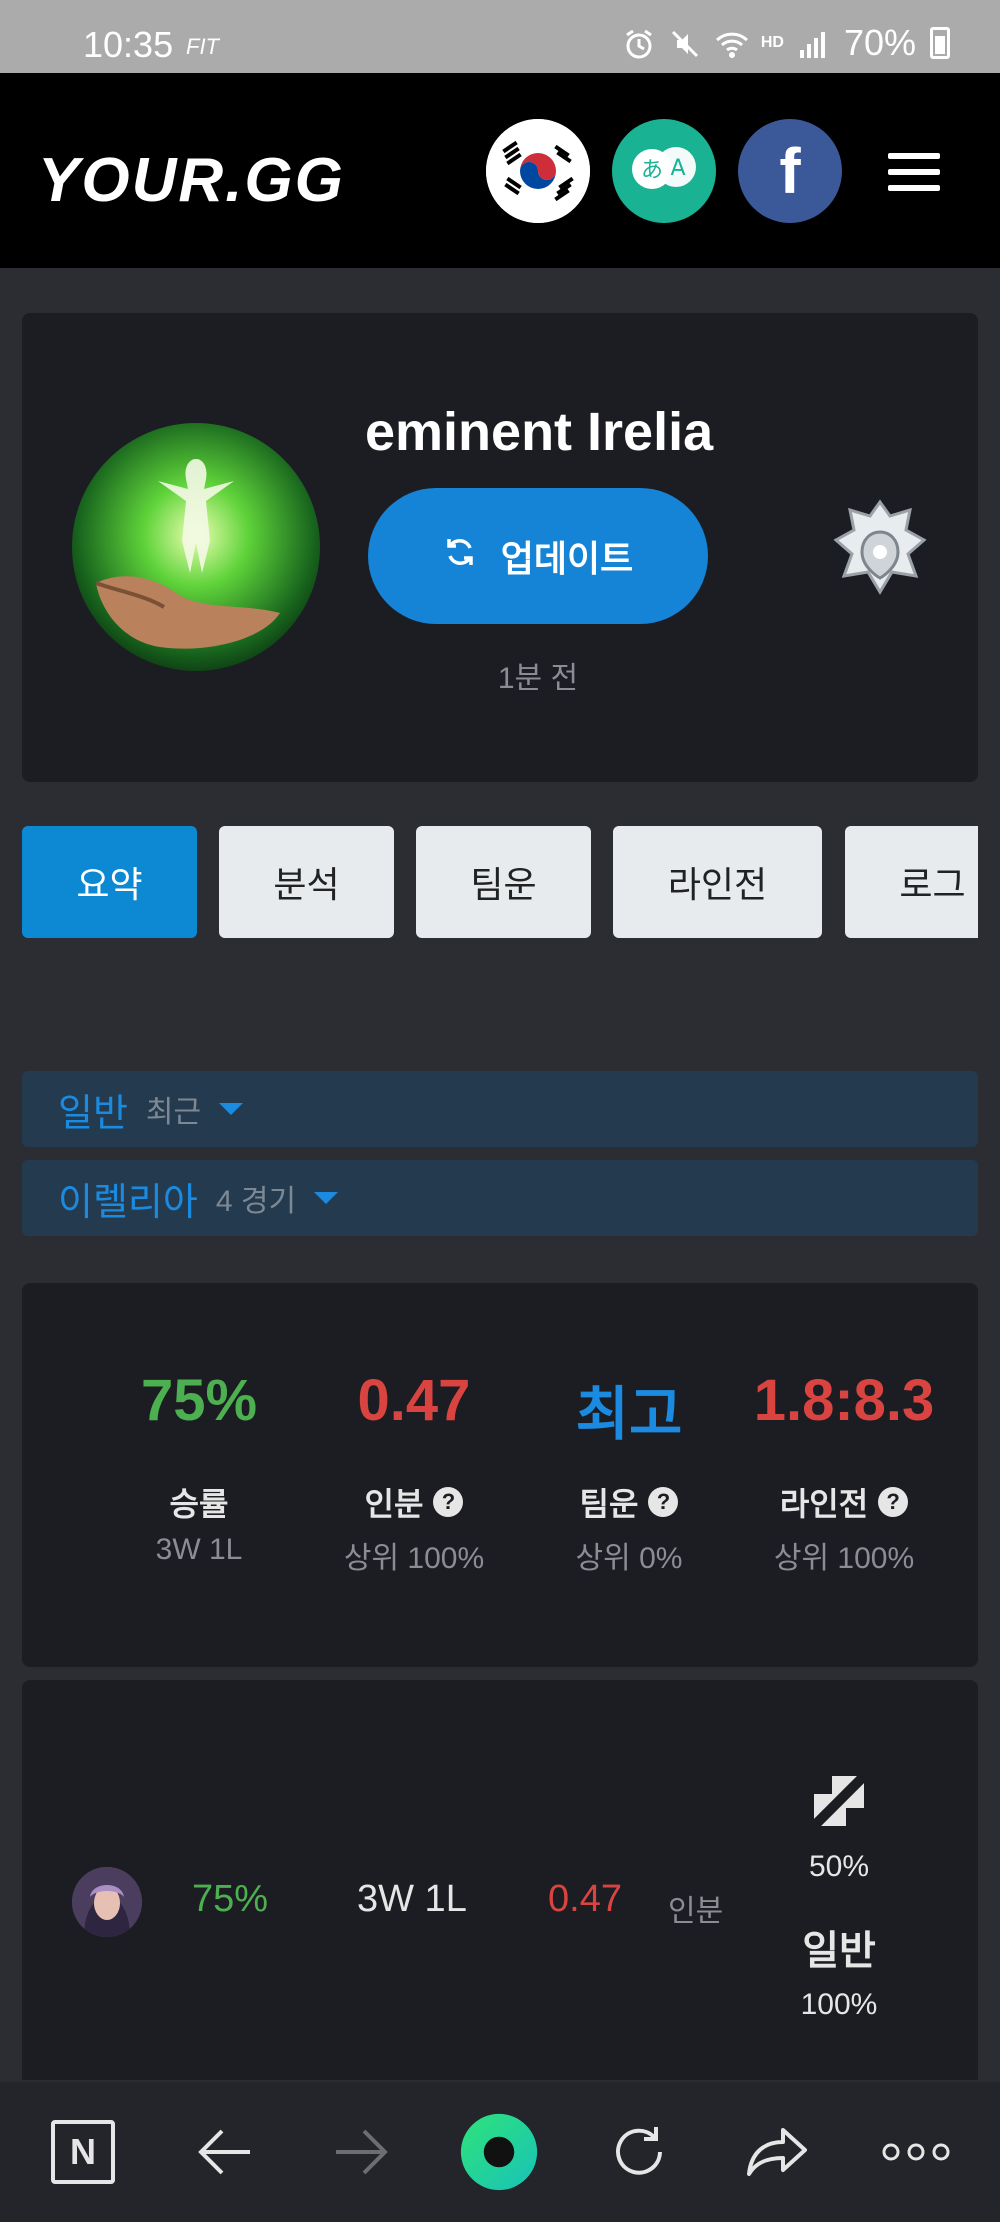 The height and width of the screenshot is (2222, 1000). I want to click on champion-filter-sub: 4 경기, so click(256, 1201).